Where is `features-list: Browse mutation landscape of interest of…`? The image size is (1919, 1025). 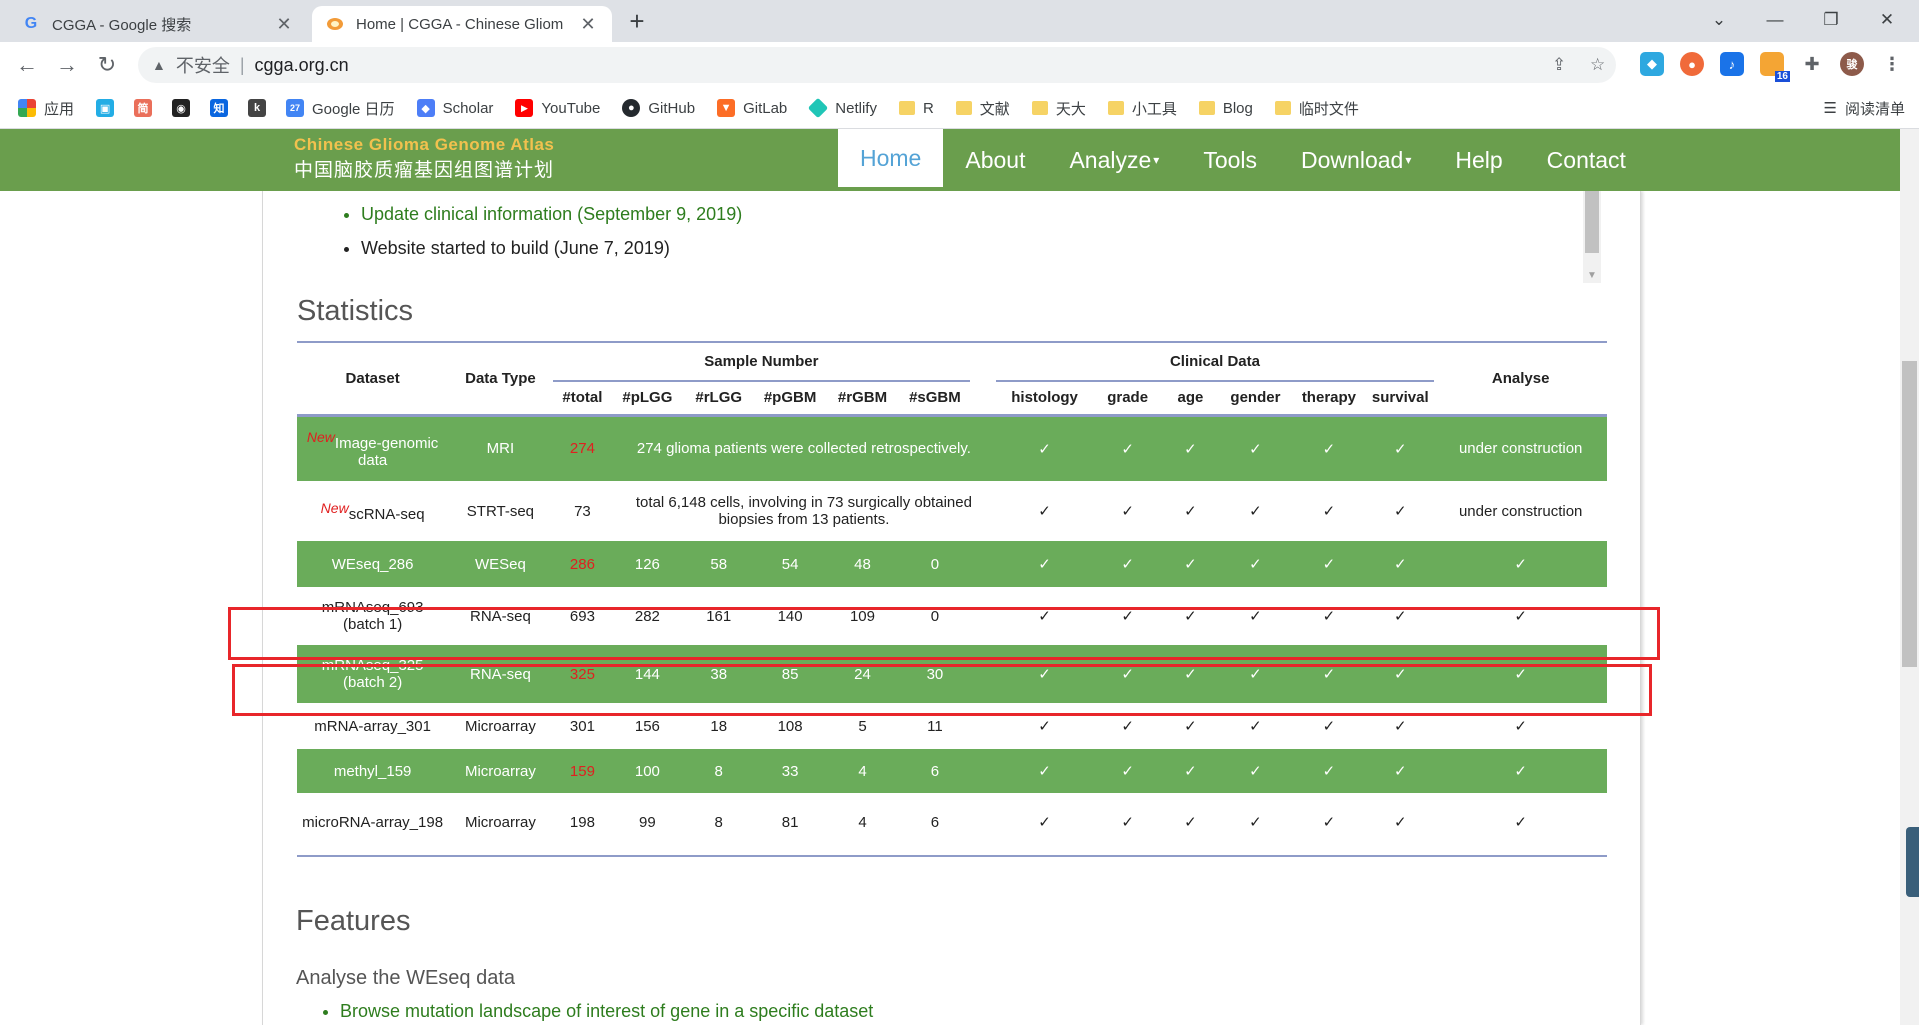
features-list: Browse mutation landscape of interest of… is located at coordinates (596, 1011).